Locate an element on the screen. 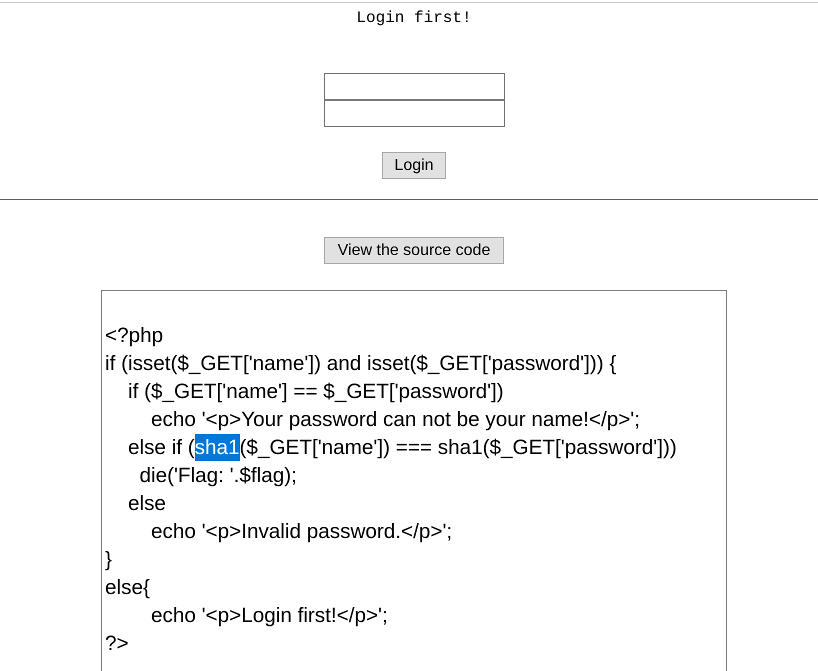 This screenshot has height=671, width=818. code-line: ?> is located at coordinates (117, 644).